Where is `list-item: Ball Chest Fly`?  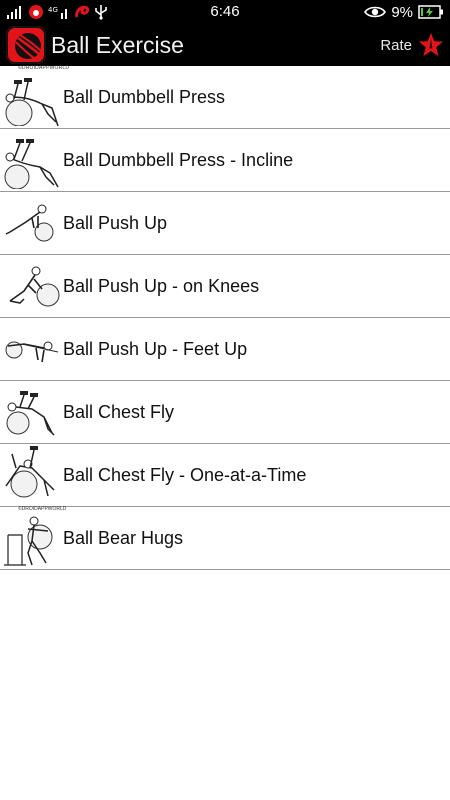
list-item: Ball Chest Fly is located at coordinates (225, 412).